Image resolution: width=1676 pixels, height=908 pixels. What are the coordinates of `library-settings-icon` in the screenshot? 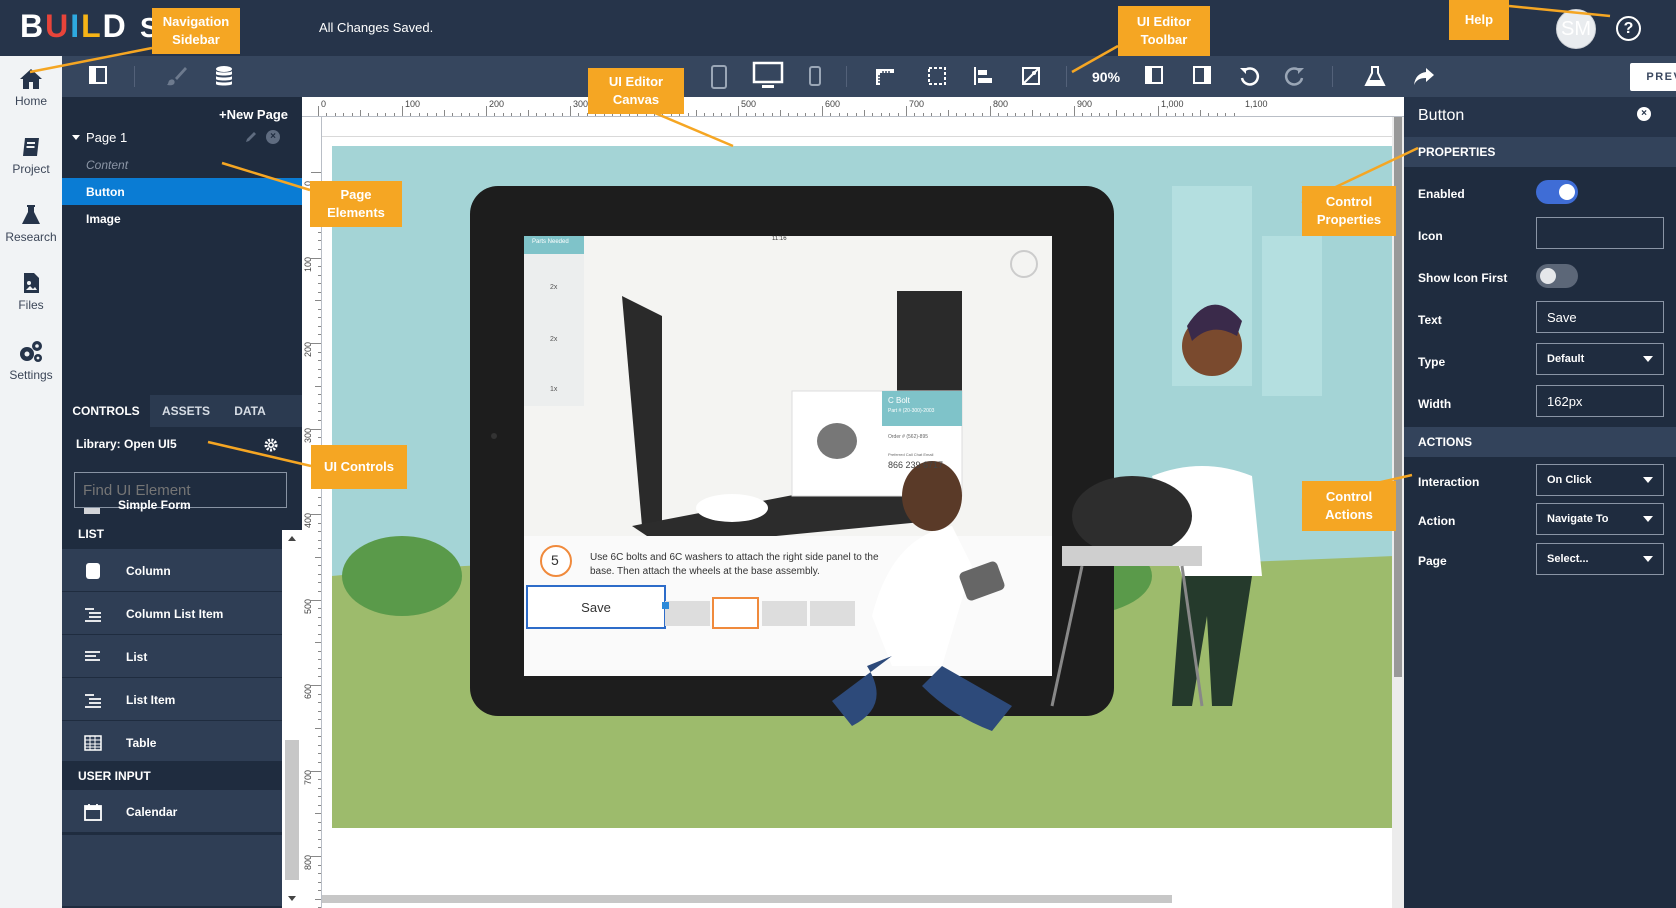 It's located at (271, 447).